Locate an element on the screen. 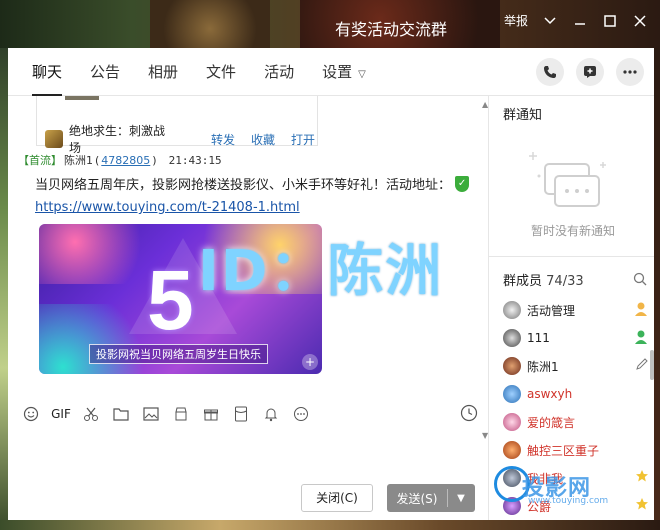 The height and width of the screenshot is (530, 660). member-row: aswxyh is located at coordinates (578, 394).